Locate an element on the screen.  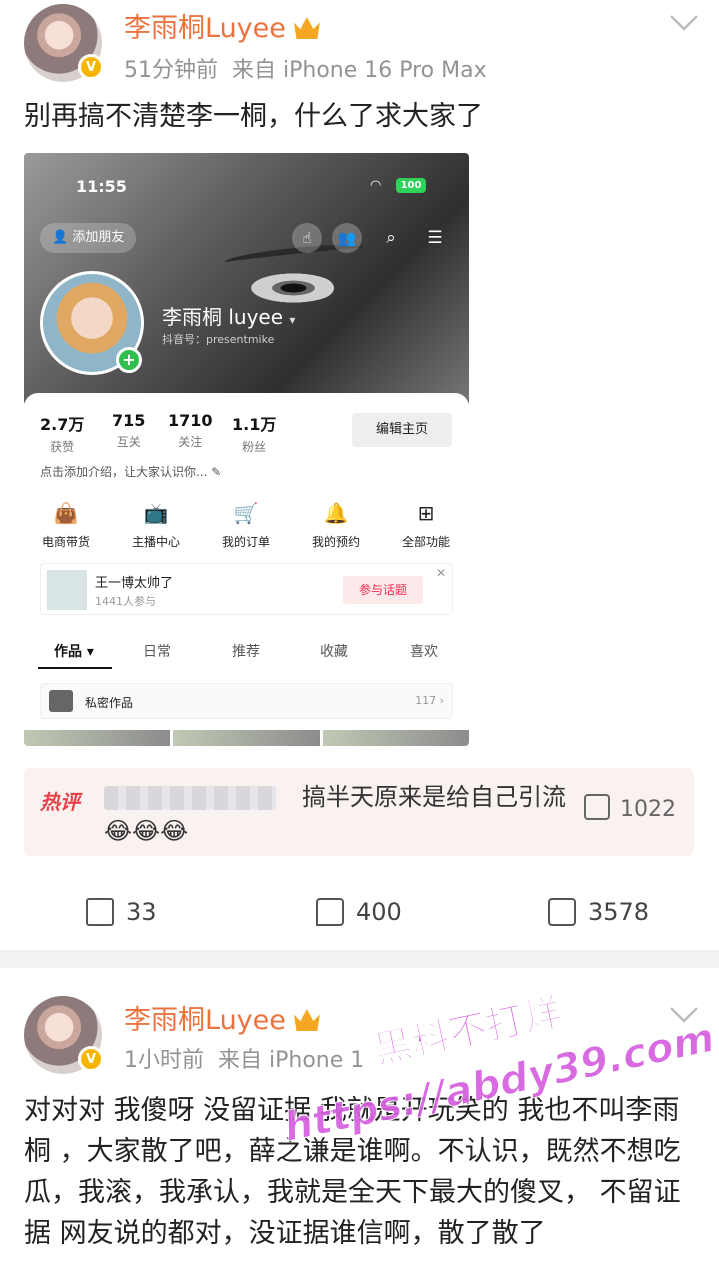
comment-button: 400 is located at coordinates (359, 912).